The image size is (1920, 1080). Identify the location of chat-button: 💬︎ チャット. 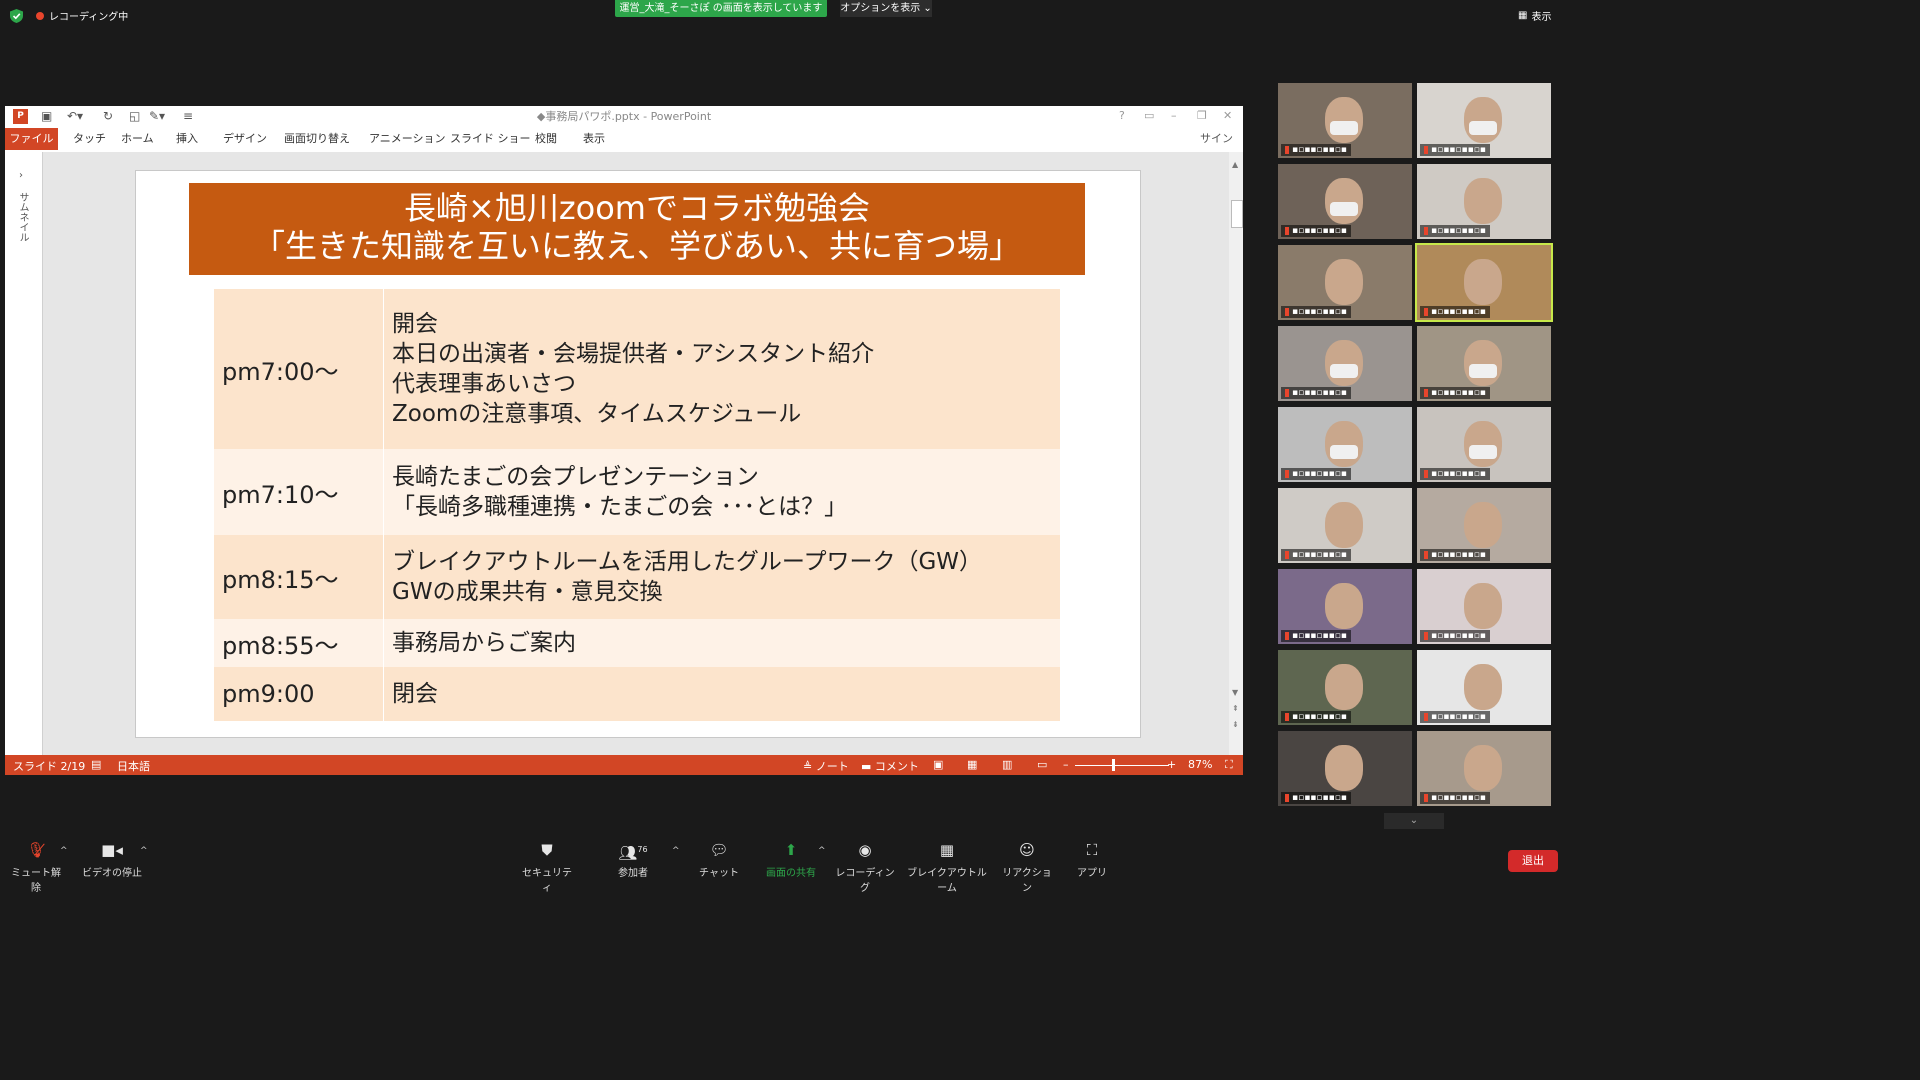
(719, 859).